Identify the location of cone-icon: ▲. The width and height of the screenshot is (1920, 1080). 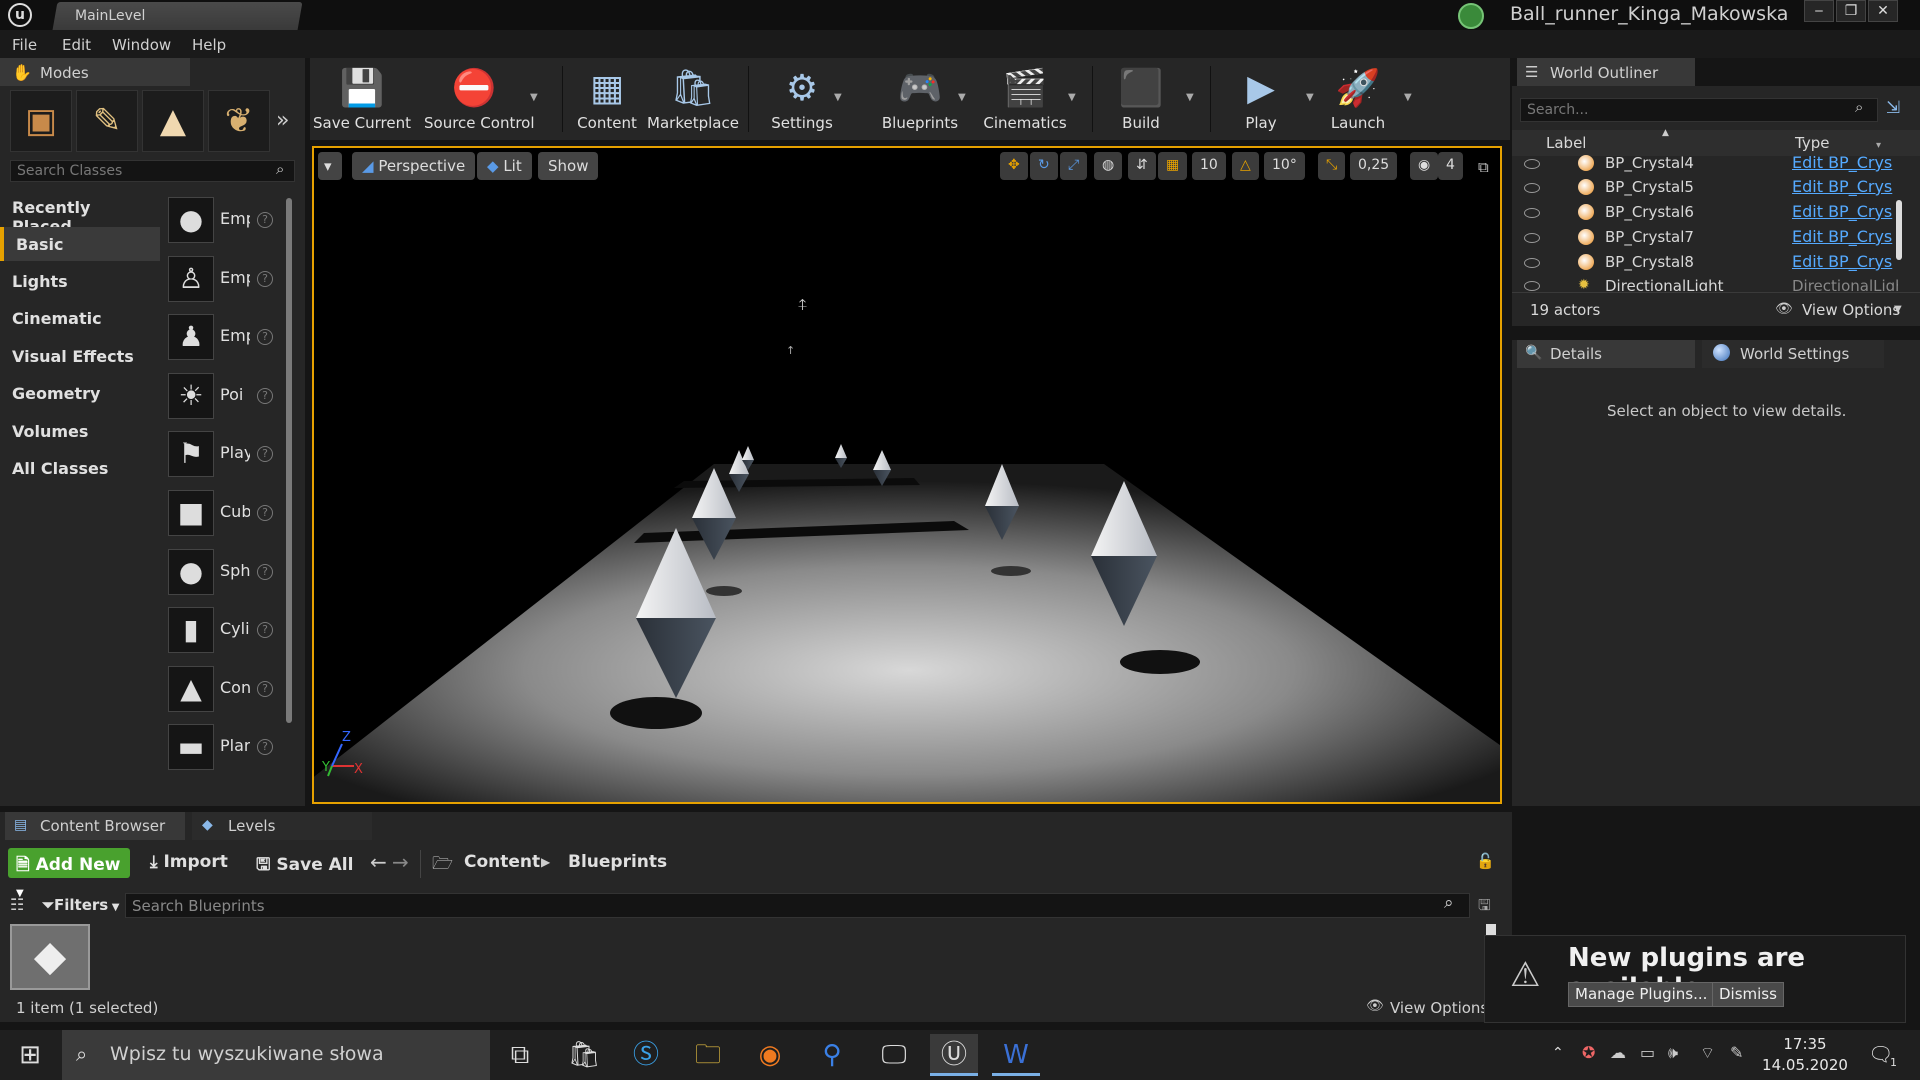
(191, 689).